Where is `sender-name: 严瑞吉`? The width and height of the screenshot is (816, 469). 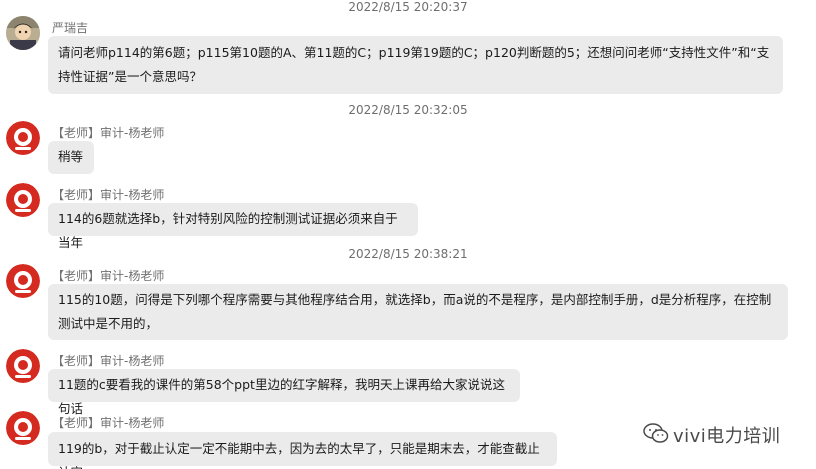 sender-name: 严瑞吉 is located at coordinates (70, 28).